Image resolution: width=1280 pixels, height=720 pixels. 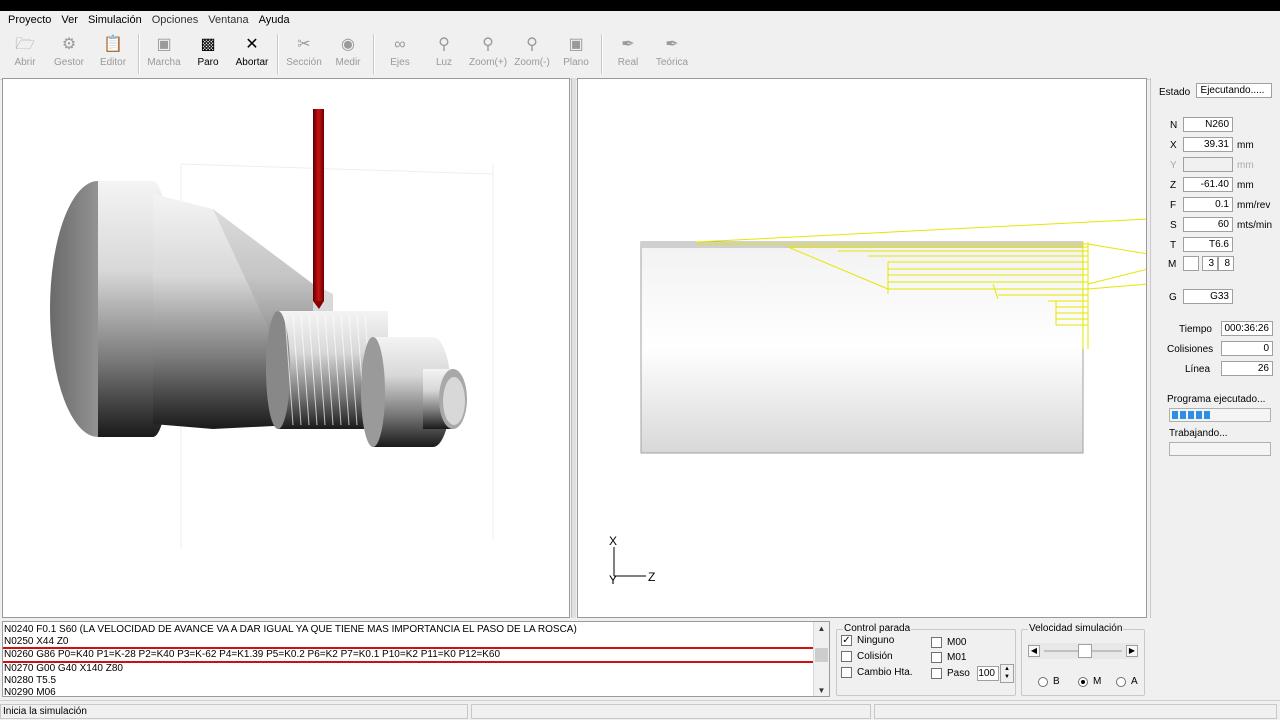 What do you see at coordinates (640, 710) in the screenshot?
I see `status-bar: Inicia la simulación` at bounding box center [640, 710].